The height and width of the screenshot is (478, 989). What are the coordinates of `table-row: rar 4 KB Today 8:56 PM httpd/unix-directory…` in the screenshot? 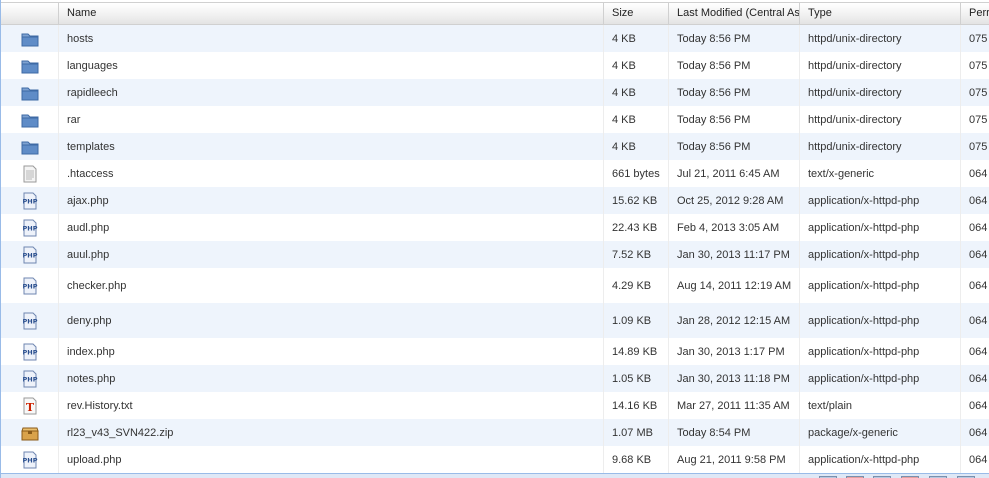 It's located at (495, 119).